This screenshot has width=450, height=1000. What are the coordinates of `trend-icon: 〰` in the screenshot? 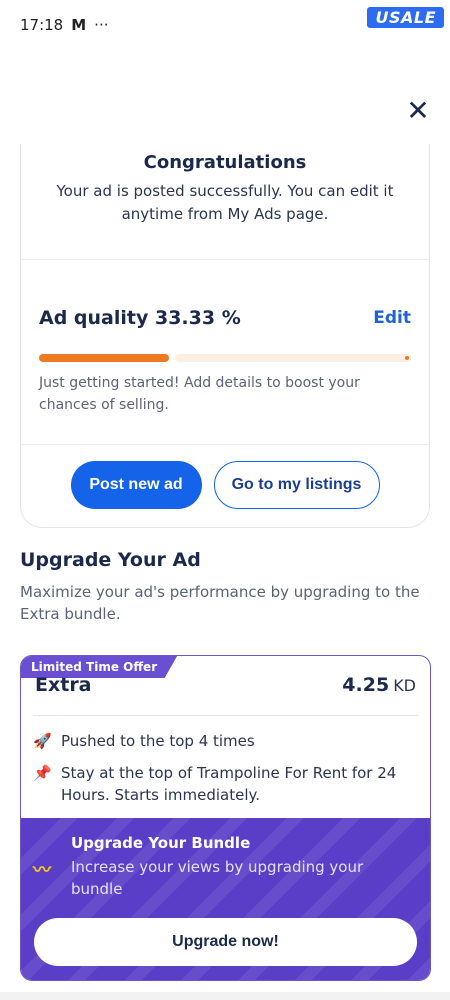 It's located at (42, 870).